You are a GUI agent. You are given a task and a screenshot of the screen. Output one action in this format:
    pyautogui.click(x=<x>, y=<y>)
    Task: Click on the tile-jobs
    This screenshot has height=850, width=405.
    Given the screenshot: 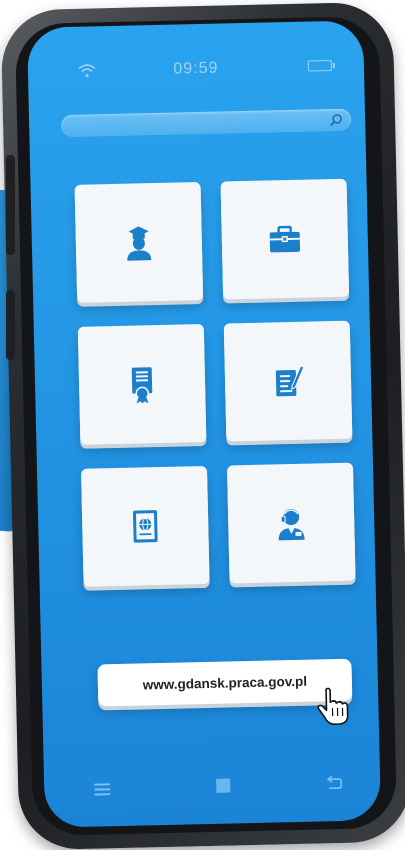 What is the action you would take?
    pyautogui.click(x=285, y=239)
    